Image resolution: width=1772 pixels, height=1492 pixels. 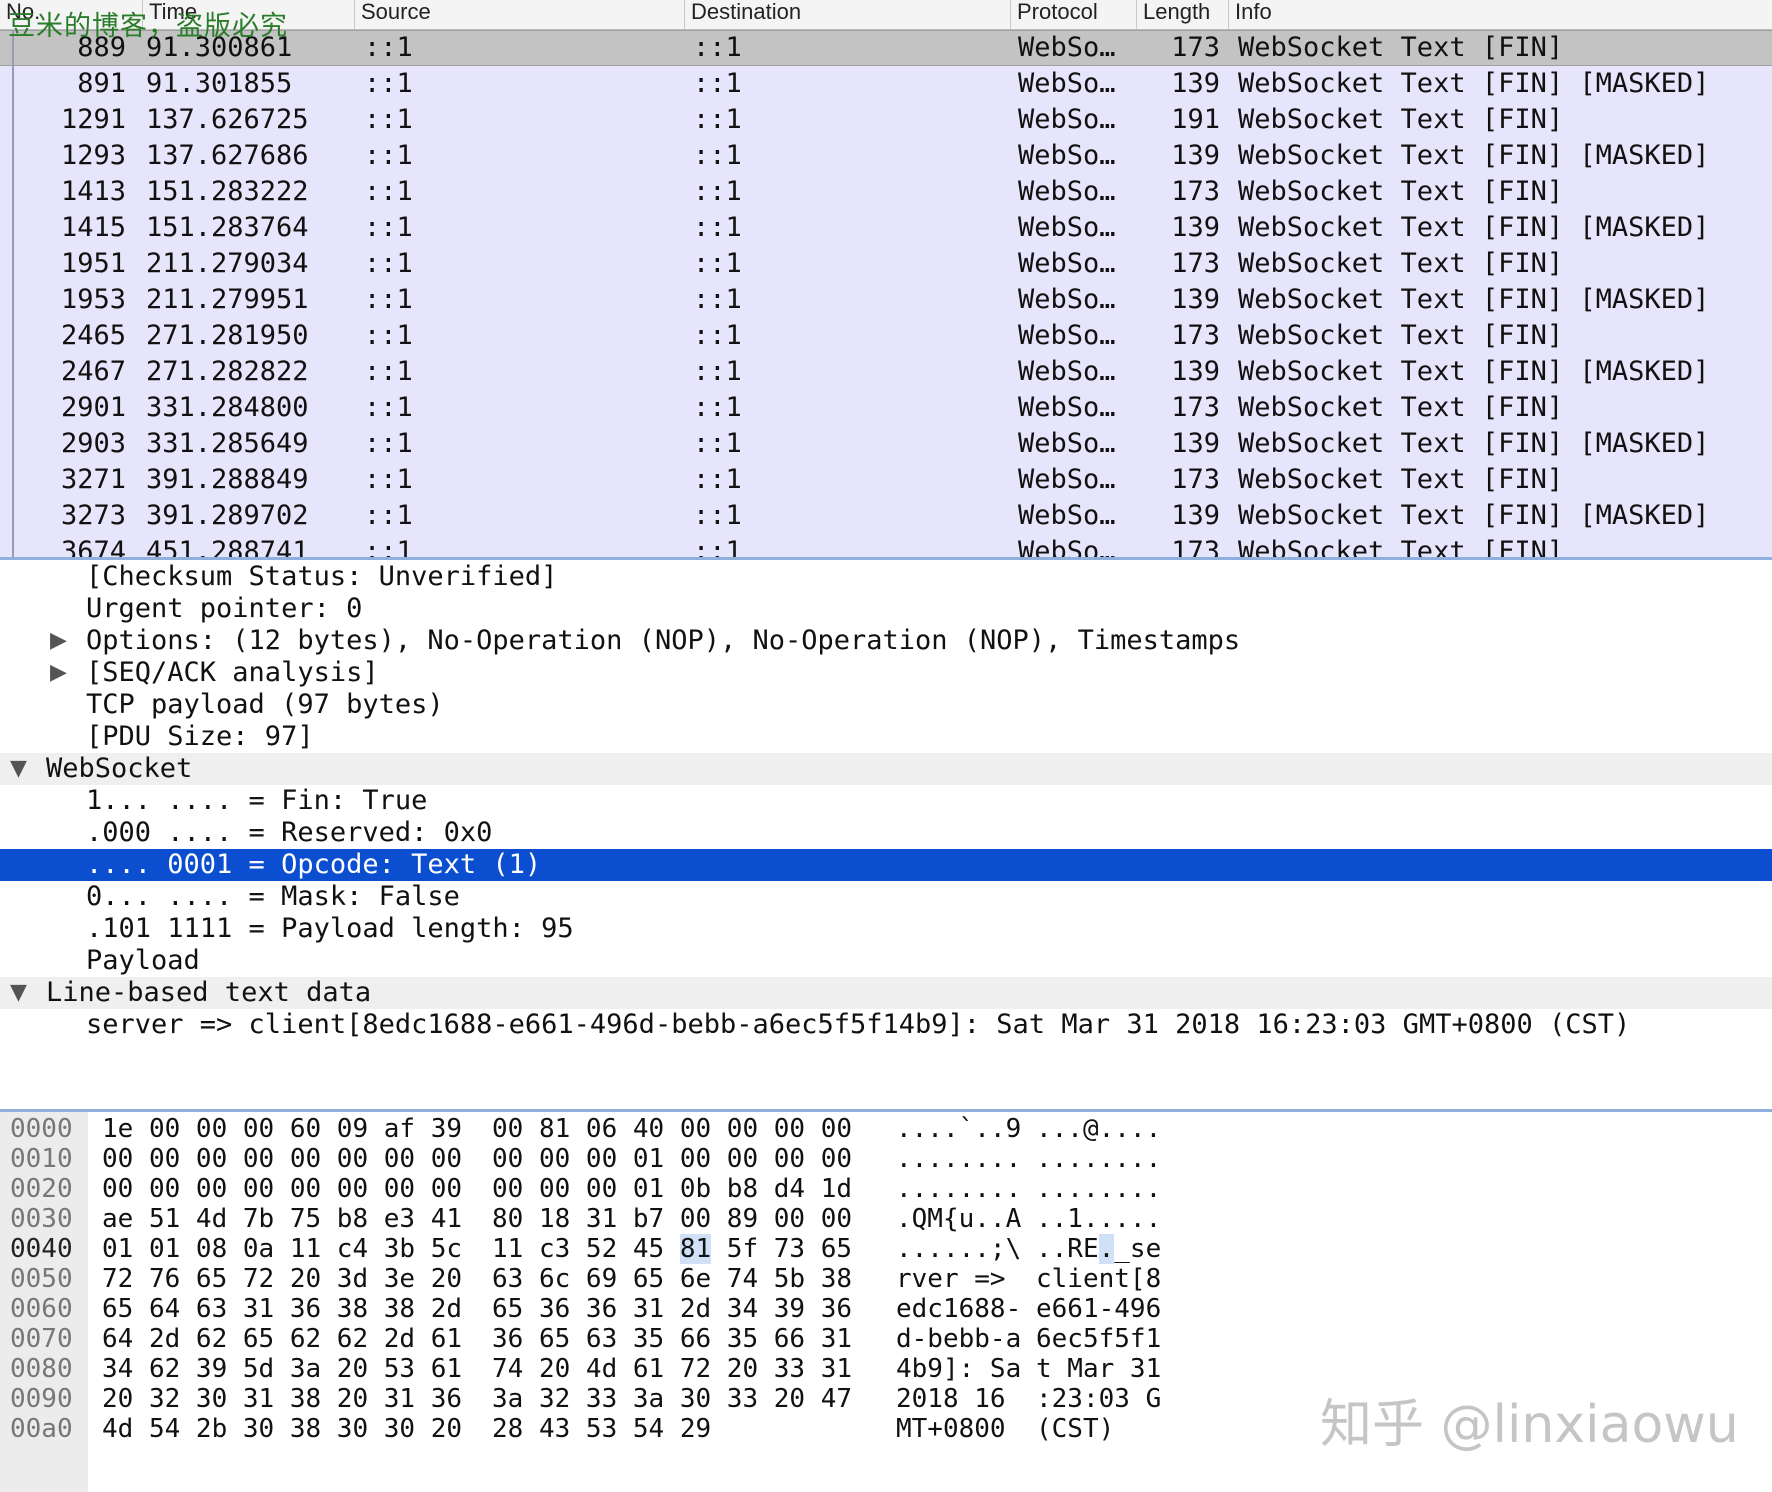 What do you see at coordinates (886, 833) in the screenshot?
I see `detail-row: .000 .... = Reserved: 0x0` at bounding box center [886, 833].